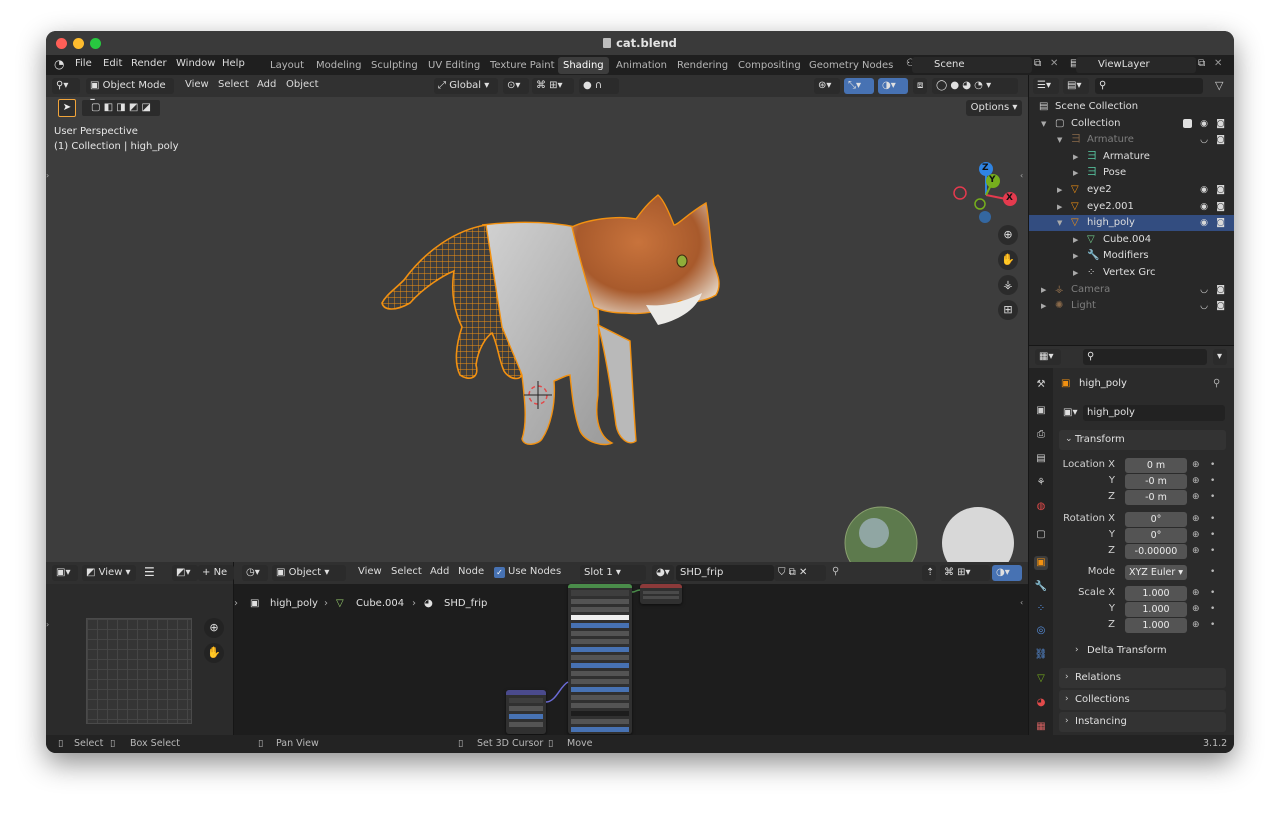 Image resolution: width=1280 pixels, height=814 pixels. What do you see at coordinates (1054, 63) in the screenshot?
I see `delete-scene-icon: ✕` at bounding box center [1054, 63].